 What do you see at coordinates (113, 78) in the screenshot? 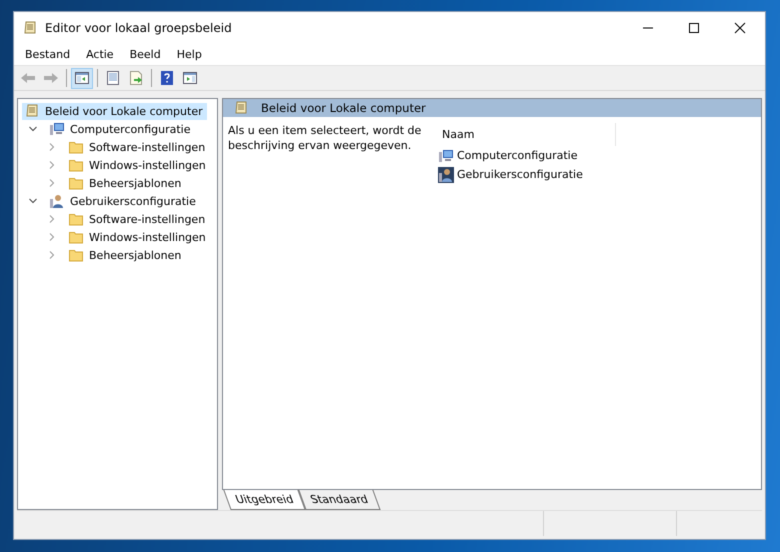
I see `list-icon` at bounding box center [113, 78].